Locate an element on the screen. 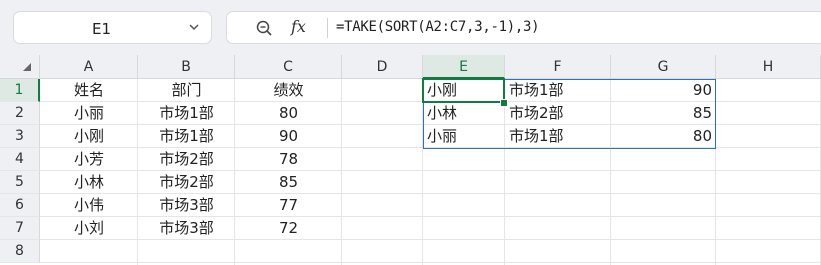 The image size is (821, 265). column-header-f: F is located at coordinates (558, 67).